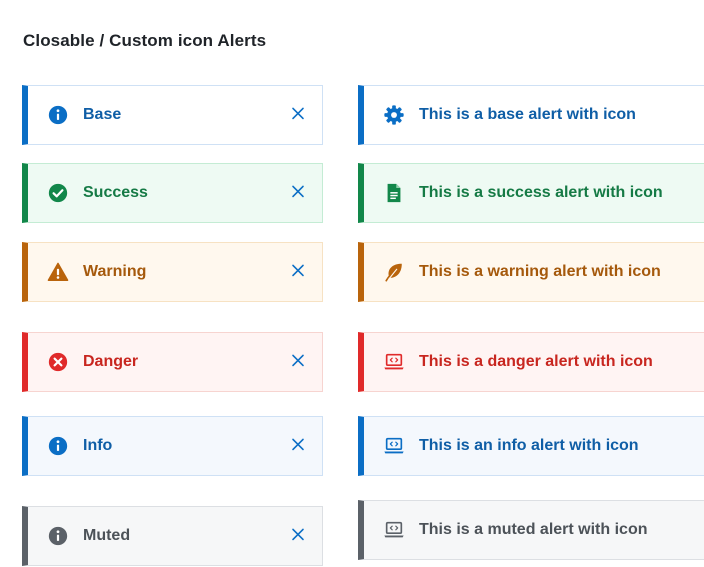 This screenshot has height=567, width=704. I want to click on custom-alert-danger: This is a danger alert with icon, so click(531, 362).